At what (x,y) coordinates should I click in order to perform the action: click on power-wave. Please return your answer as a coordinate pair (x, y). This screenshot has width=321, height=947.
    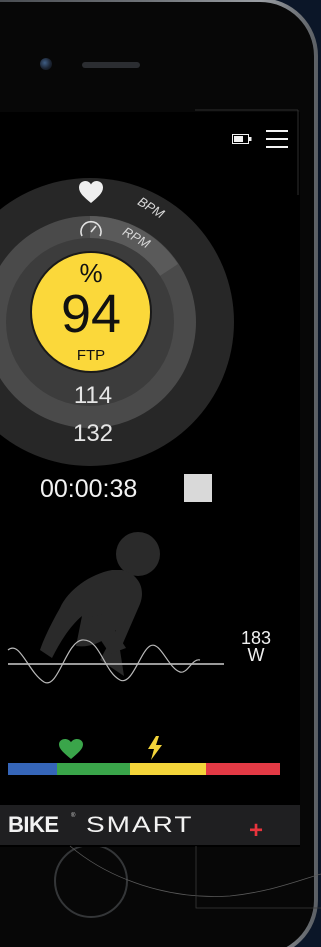
    Looking at the image, I should click on (104, 661).